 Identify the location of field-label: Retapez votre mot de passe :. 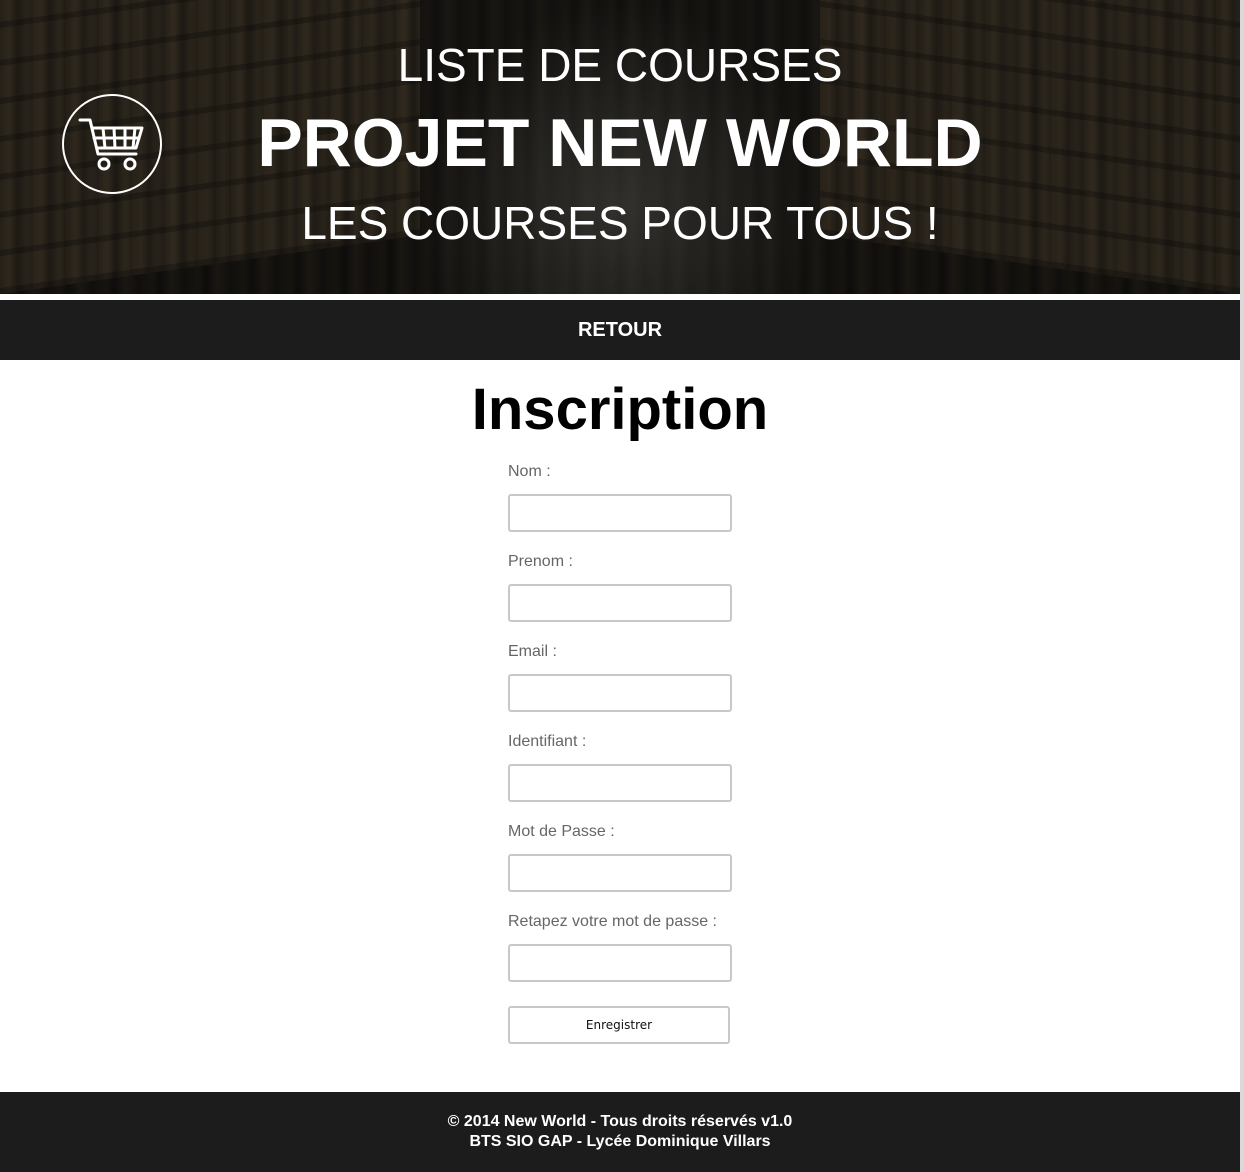
(612, 921).